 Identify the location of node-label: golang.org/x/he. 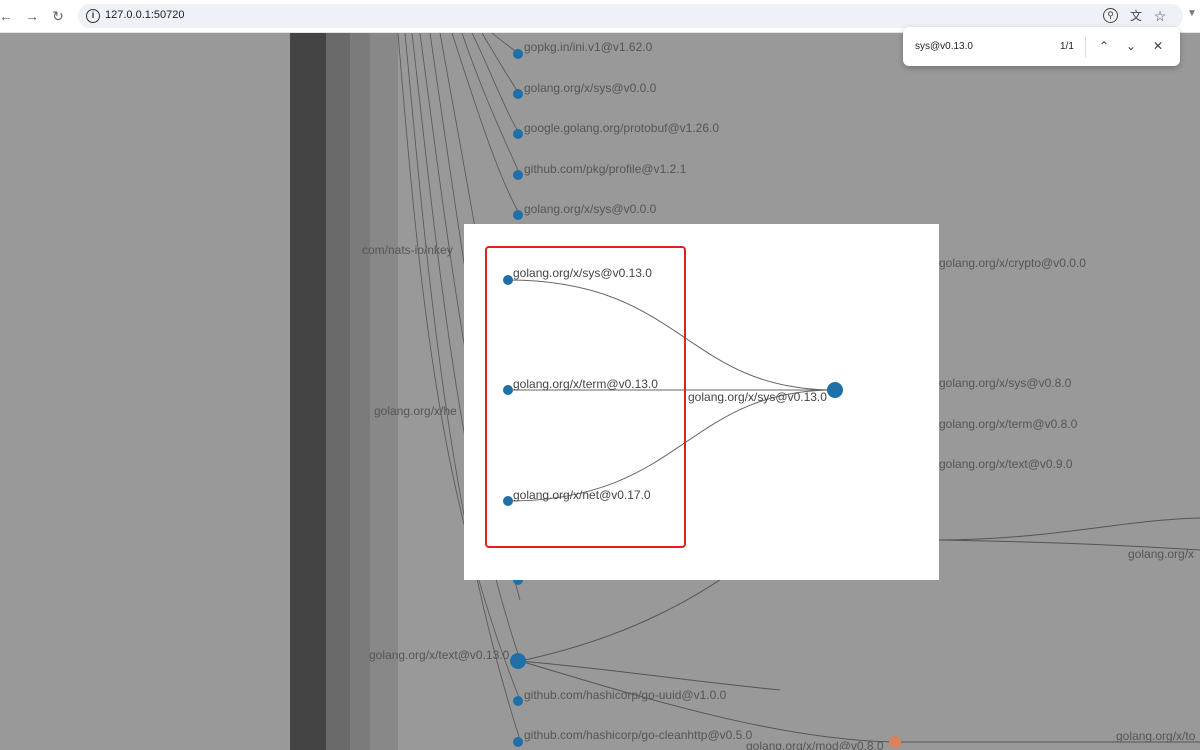
(415, 411).